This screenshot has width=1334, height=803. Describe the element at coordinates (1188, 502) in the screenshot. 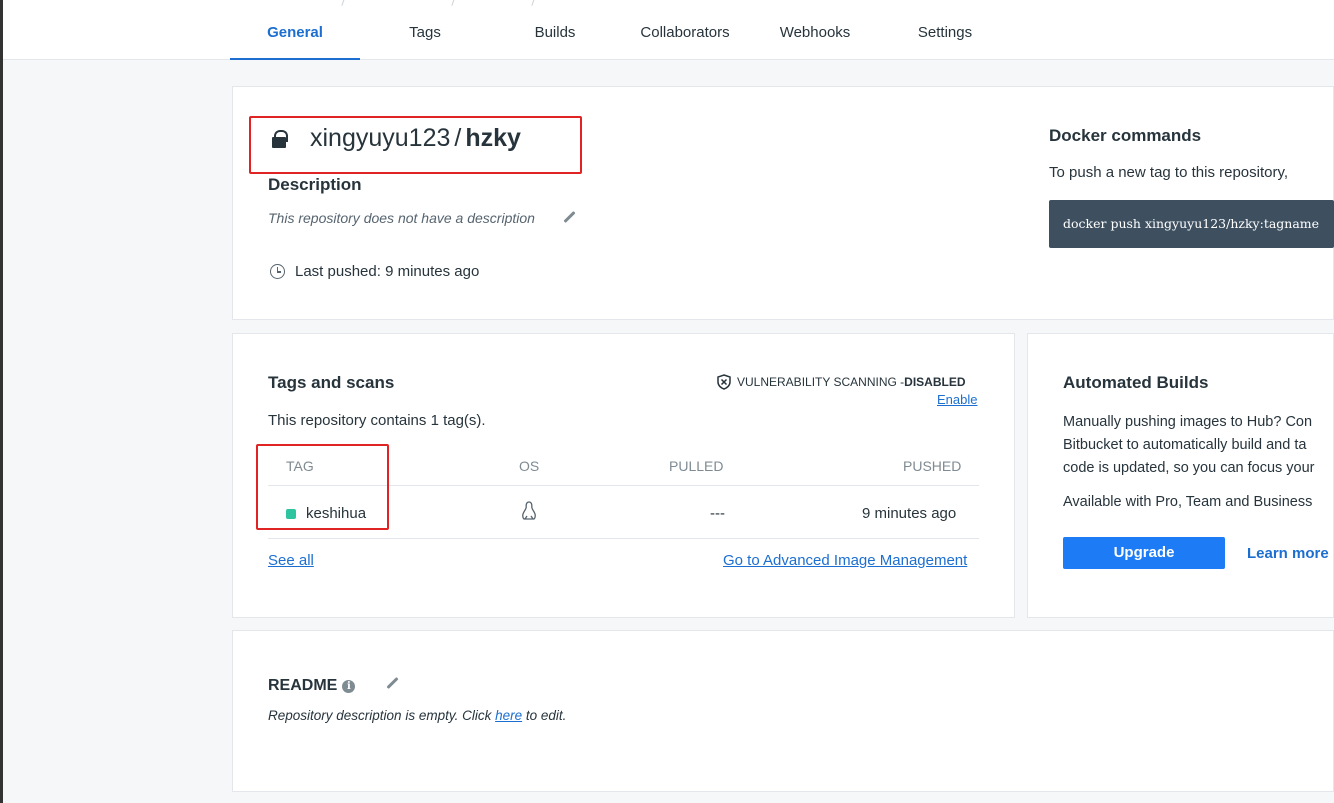

I see `automated-builds-availability: Available with Pro, Team and Business` at that location.